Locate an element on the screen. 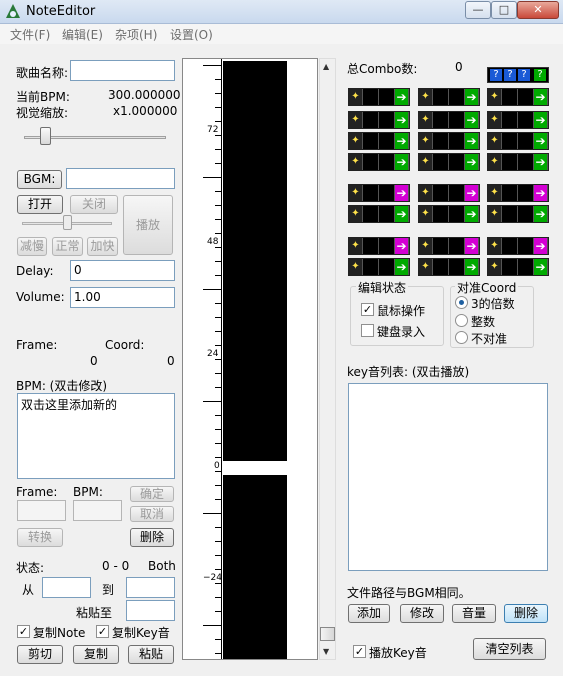 The height and width of the screenshot is (676, 563). mouse-op-checkbox: ✓ is located at coordinates (367, 309).